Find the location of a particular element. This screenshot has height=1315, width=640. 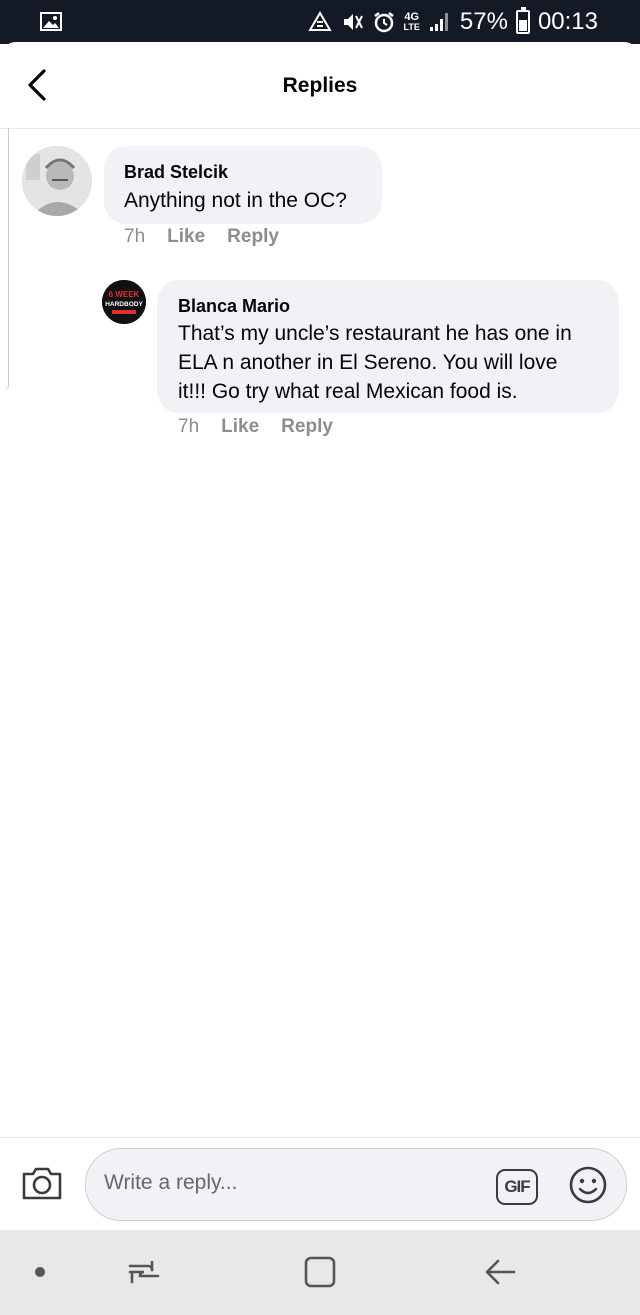

avatar is located at coordinates (57, 181).